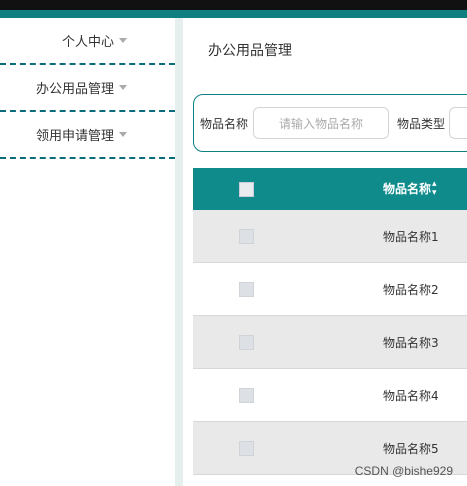  Describe the element at coordinates (250, 51) in the screenshot. I see `page-title: 办公用品管理` at that location.